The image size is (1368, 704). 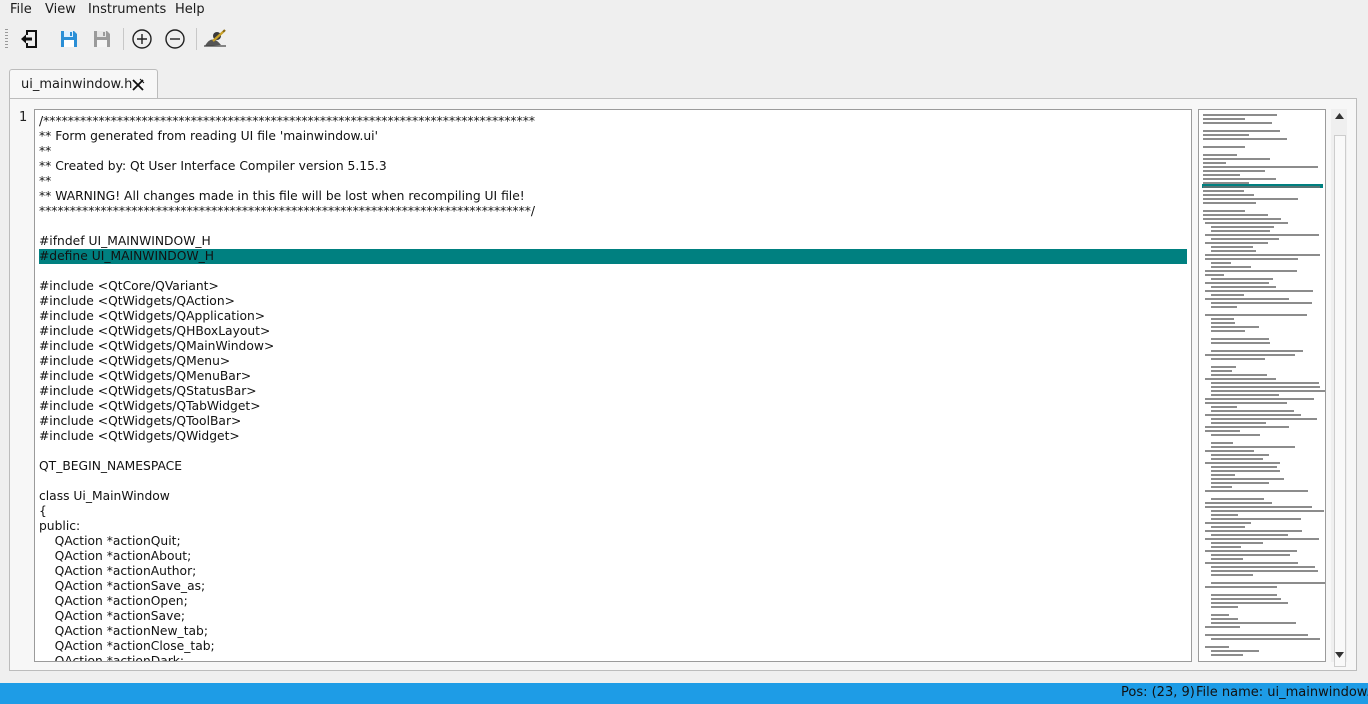 I want to click on menu-help: Help, so click(x=190, y=10).